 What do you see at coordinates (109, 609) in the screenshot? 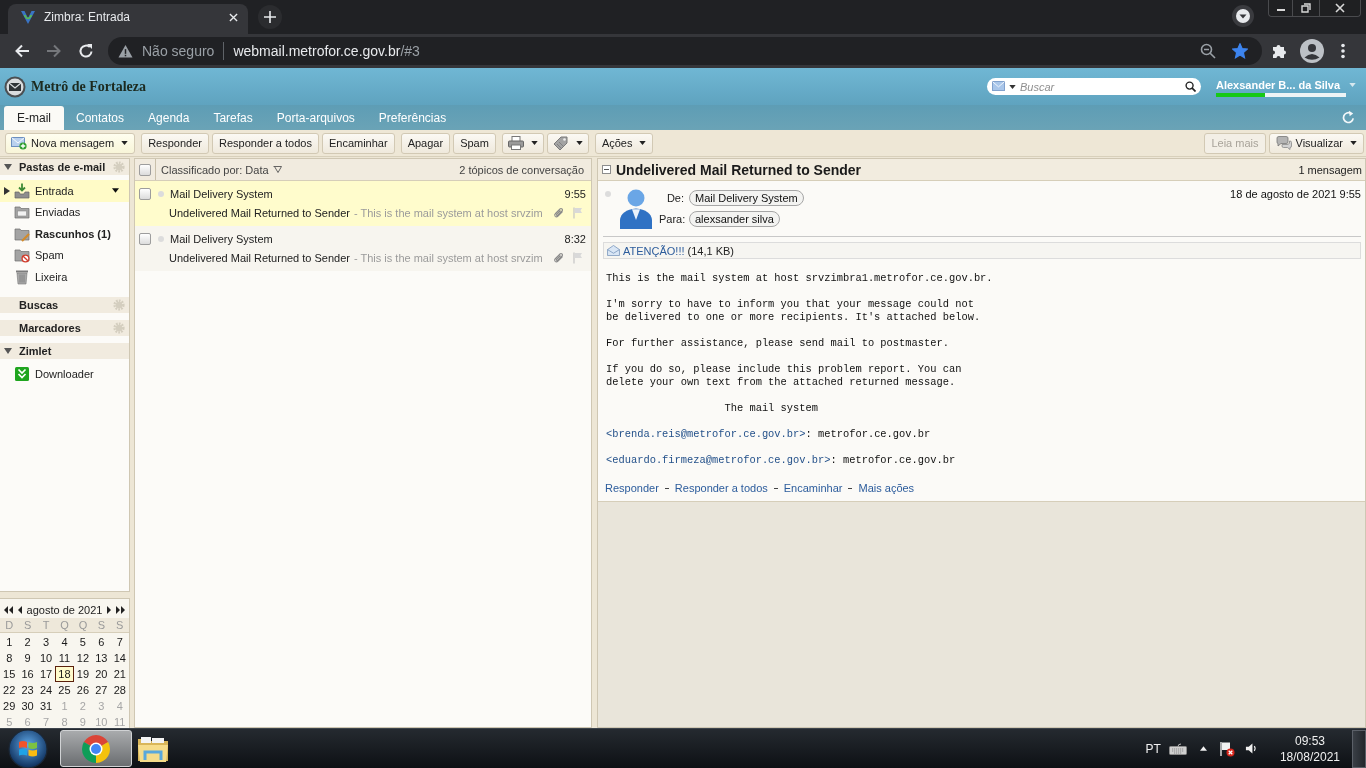
I see `caret-right-icon` at bounding box center [109, 609].